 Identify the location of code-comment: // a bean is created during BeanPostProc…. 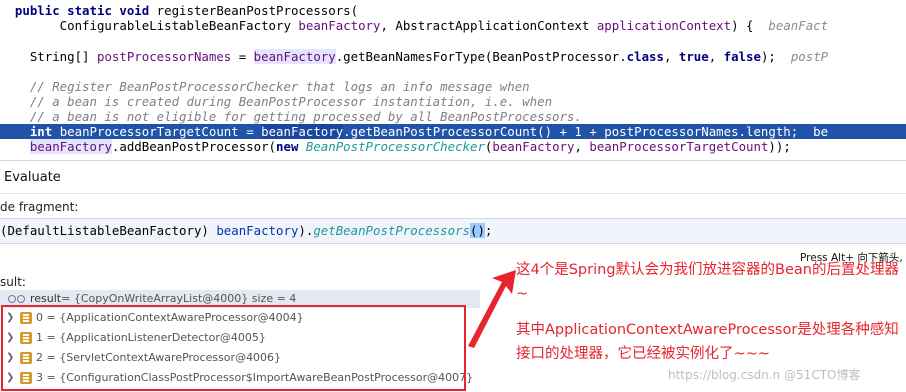
(276, 101).